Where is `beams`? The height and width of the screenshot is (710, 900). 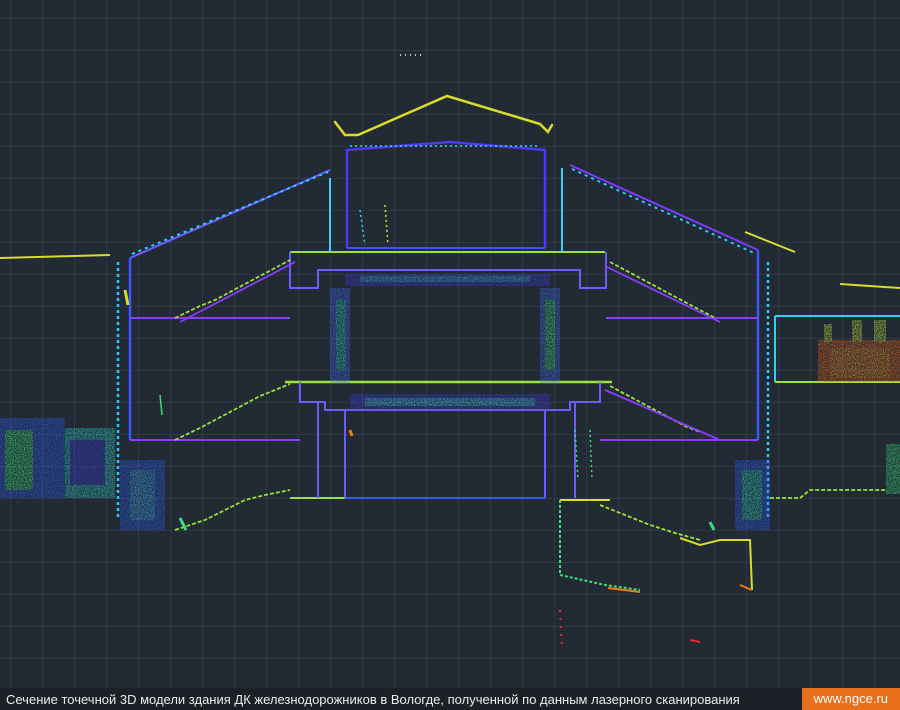
beams is located at coordinates (447, 342).